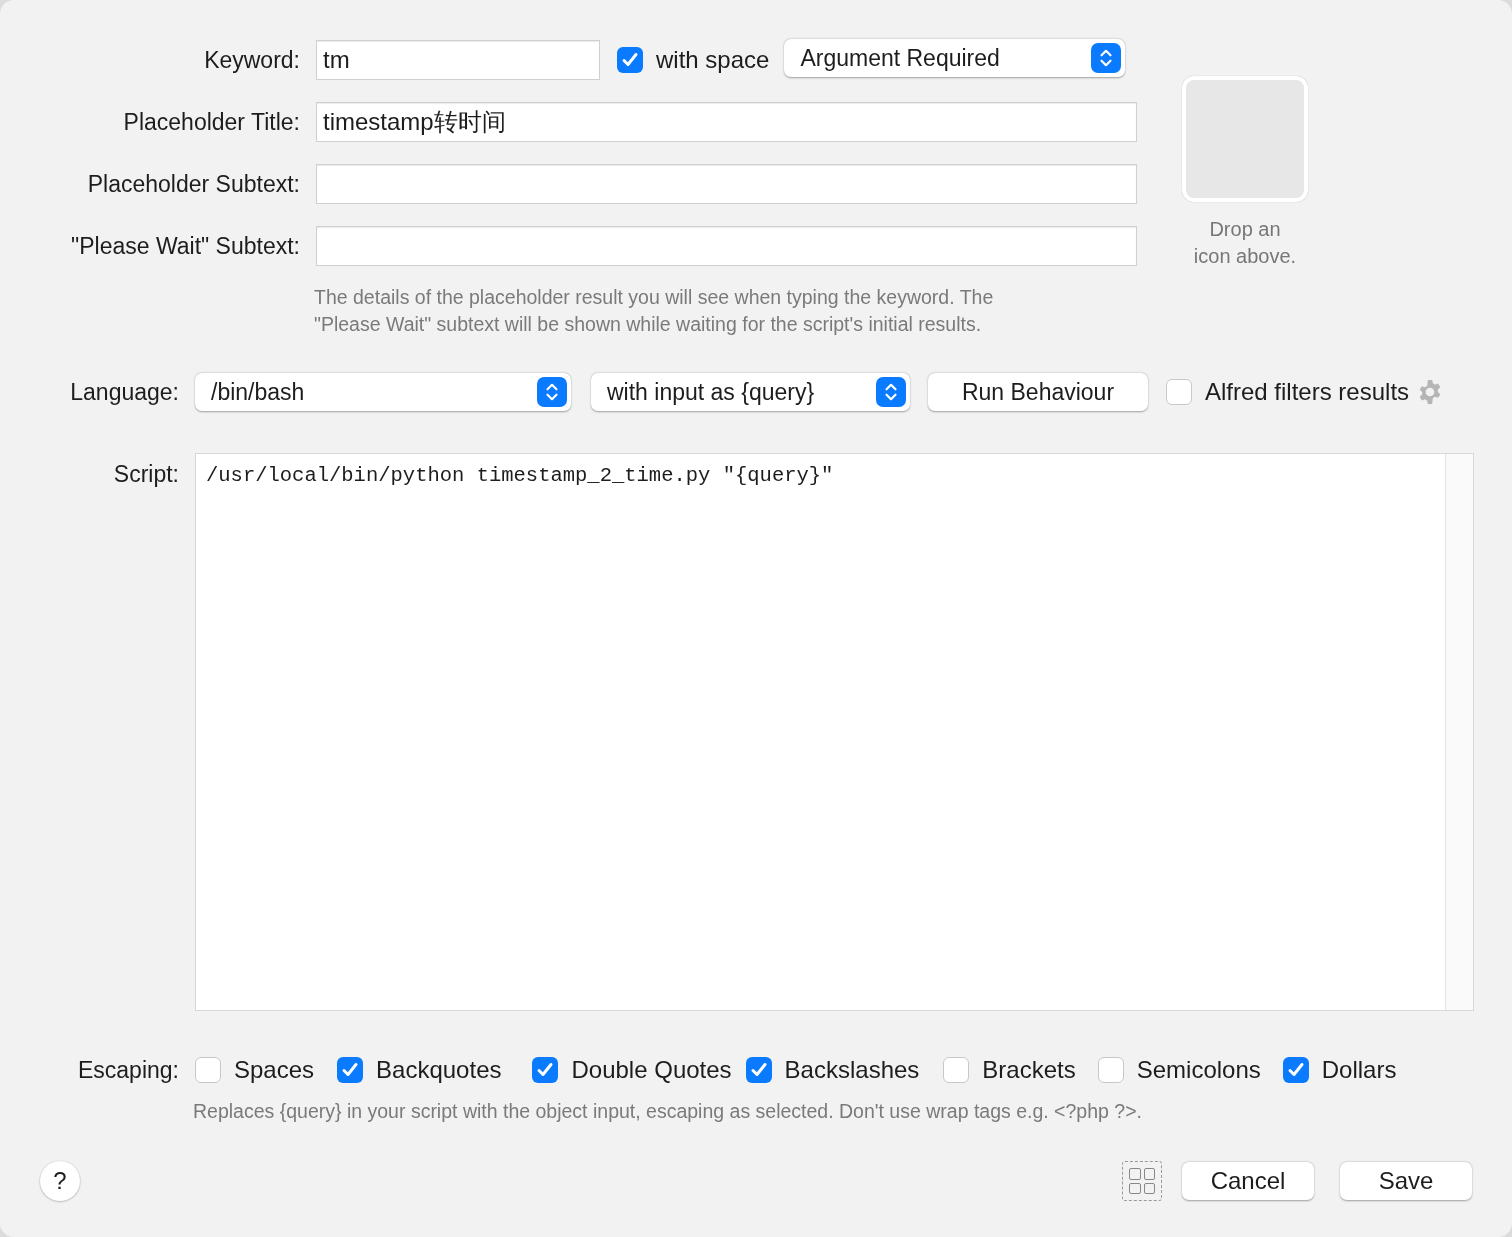  Describe the element at coordinates (654, 311) in the screenshot. I see `help-text: The details of the placeholder result you will see when typing the keyword. The "Please Wait" subtext will be shown while waiting for the script's initial results.` at that location.